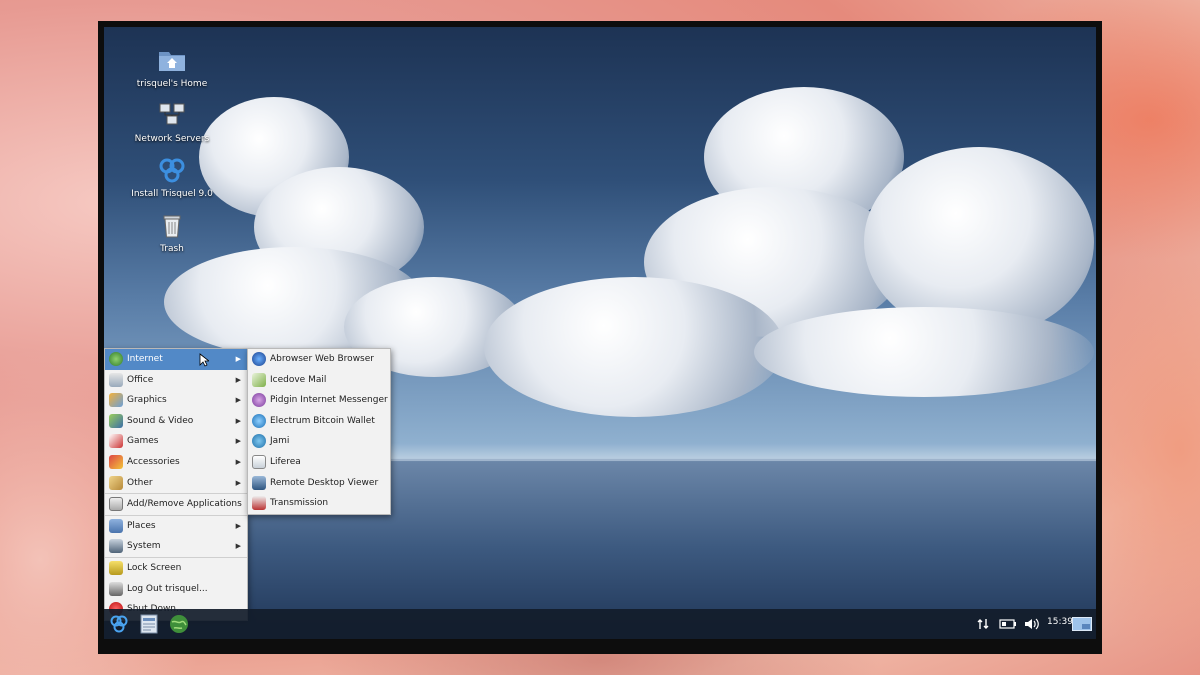 This screenshot has width=1200, height=675. Describe the element at coordinates (172, 249) in the screenshot. I see `desktop-icon-label: Trash` at that location.